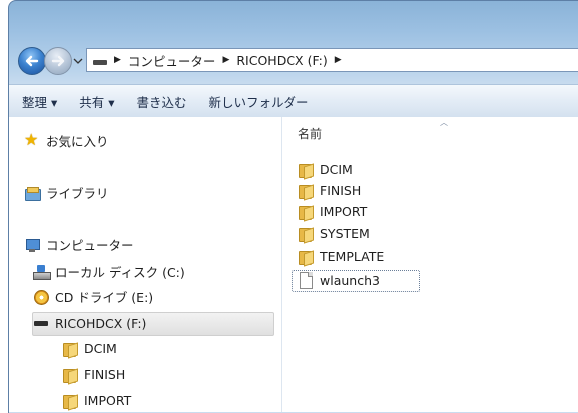 The height and width of the screenshot is (413, 578). Describe the element at coordinates (120, 272) in the screenshot. I see `nav-local-disk-label: ローカル ディスク (C:)` at that location.